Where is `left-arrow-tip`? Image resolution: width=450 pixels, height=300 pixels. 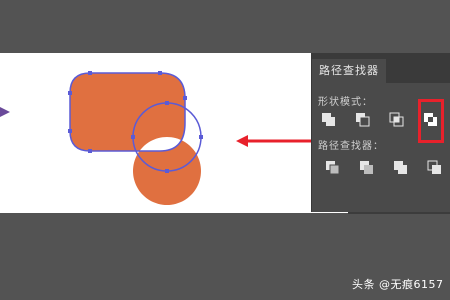 left-arrow-tip is located at coordinates (5, 112).